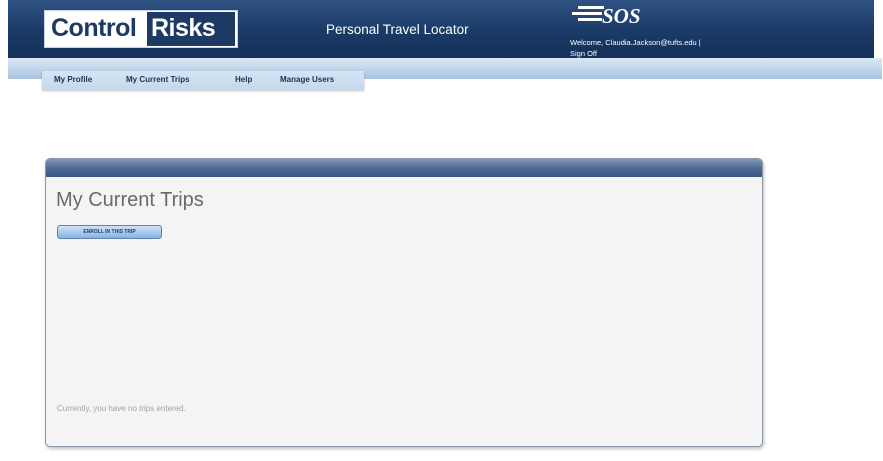 This screenshot has width=883, height=461. I want to click on empty-state-message: Currently, you have no trips entered., so click(121, 408).